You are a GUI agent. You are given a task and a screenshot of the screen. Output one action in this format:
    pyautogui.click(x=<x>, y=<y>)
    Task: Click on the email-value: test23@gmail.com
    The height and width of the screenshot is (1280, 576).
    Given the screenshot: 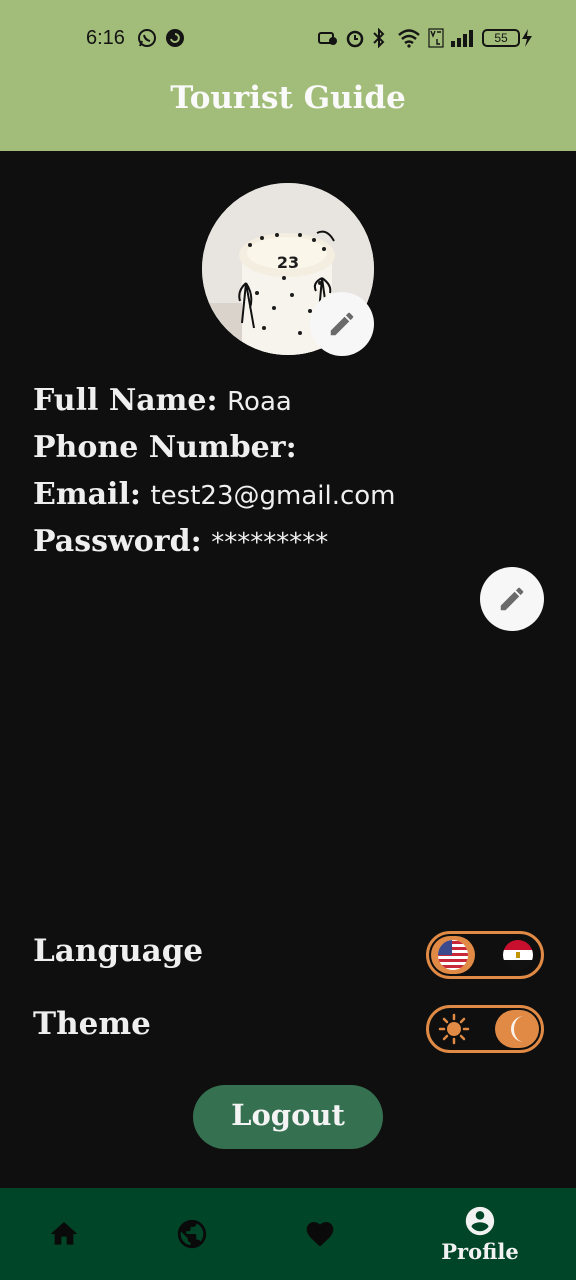 What is the action you would take?
    pyautogui.click(x=273, y=496)
    